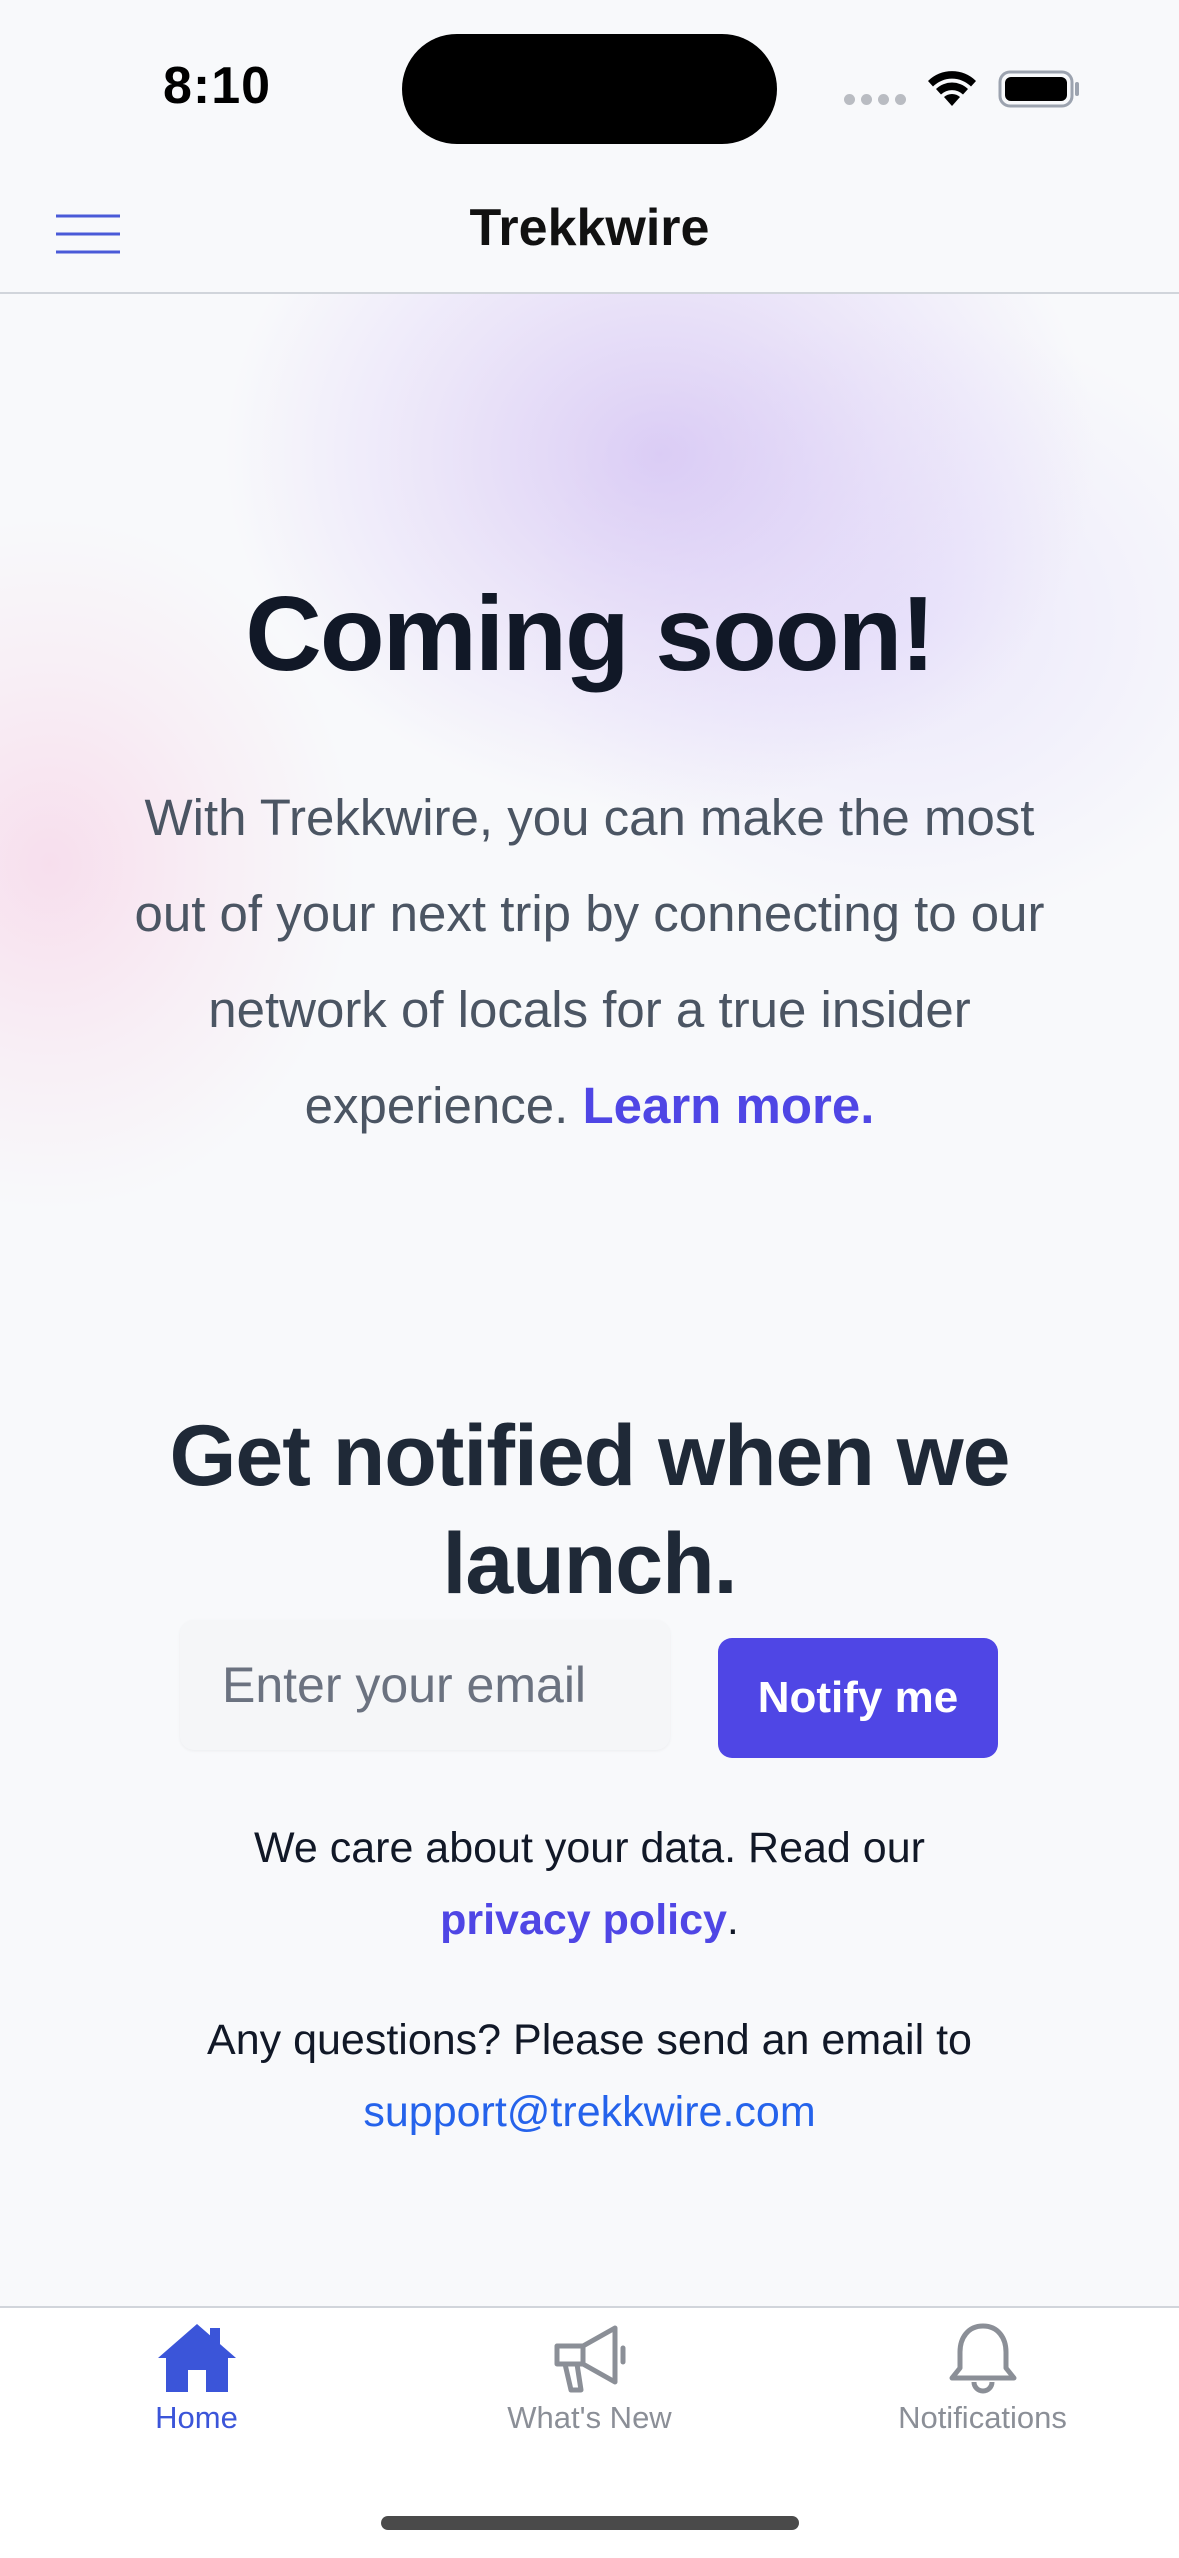  I want to click on status-time: 8:10, so click(217, 86).